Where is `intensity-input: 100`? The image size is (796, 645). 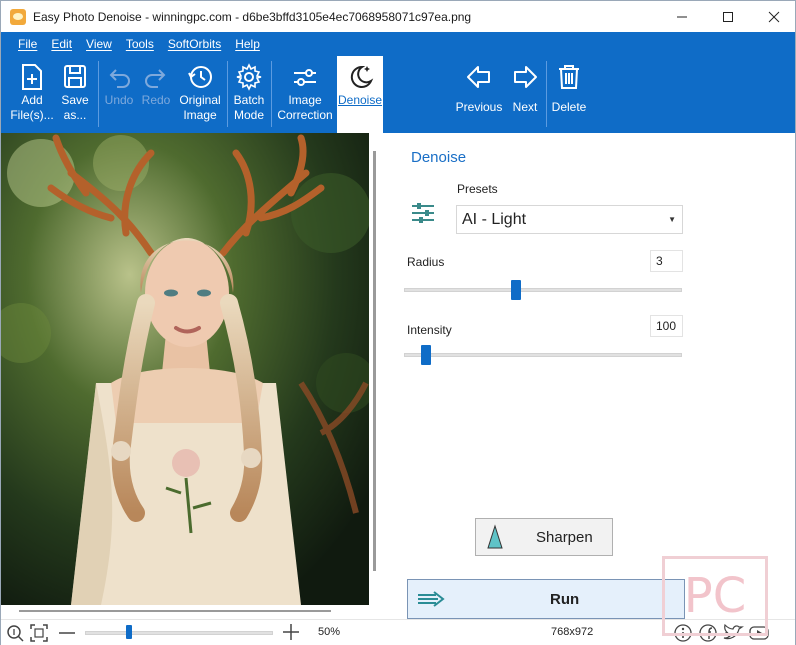 intensity-input: 100 is located at coordinates (666, 326).